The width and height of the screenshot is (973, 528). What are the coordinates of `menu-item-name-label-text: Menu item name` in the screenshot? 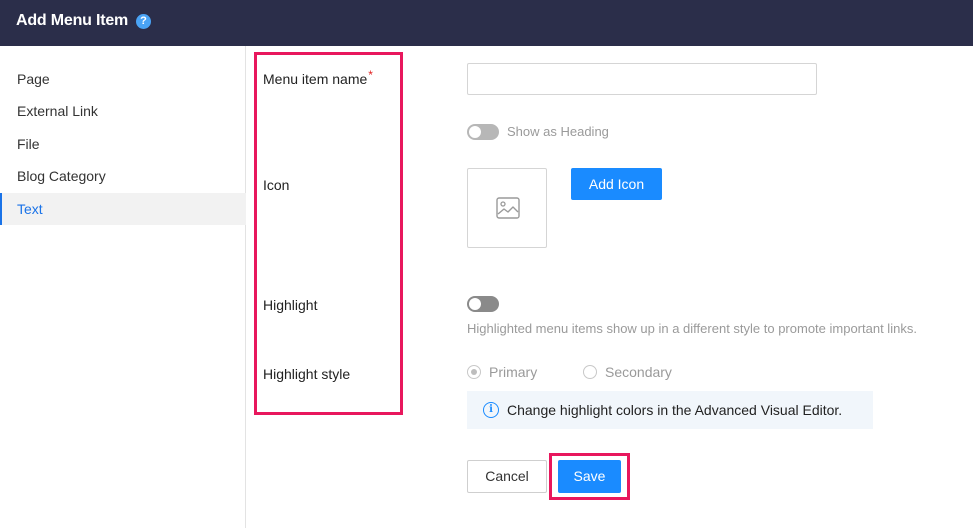 It's located at (315, 79).